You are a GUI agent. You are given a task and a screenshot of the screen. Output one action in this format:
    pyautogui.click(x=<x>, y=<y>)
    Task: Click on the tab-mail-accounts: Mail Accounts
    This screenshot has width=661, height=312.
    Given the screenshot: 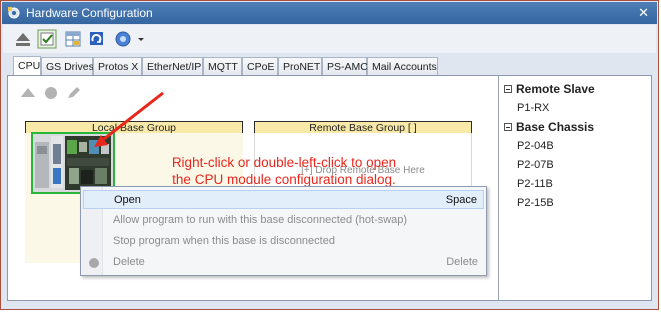 What is the action you would take?
    pyautogui.click(x=402, y=66)
    